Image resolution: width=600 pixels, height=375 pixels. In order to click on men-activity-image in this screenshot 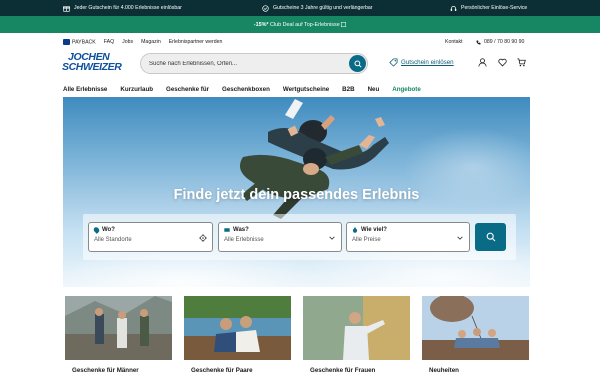, I will do `click(118, 328)`.